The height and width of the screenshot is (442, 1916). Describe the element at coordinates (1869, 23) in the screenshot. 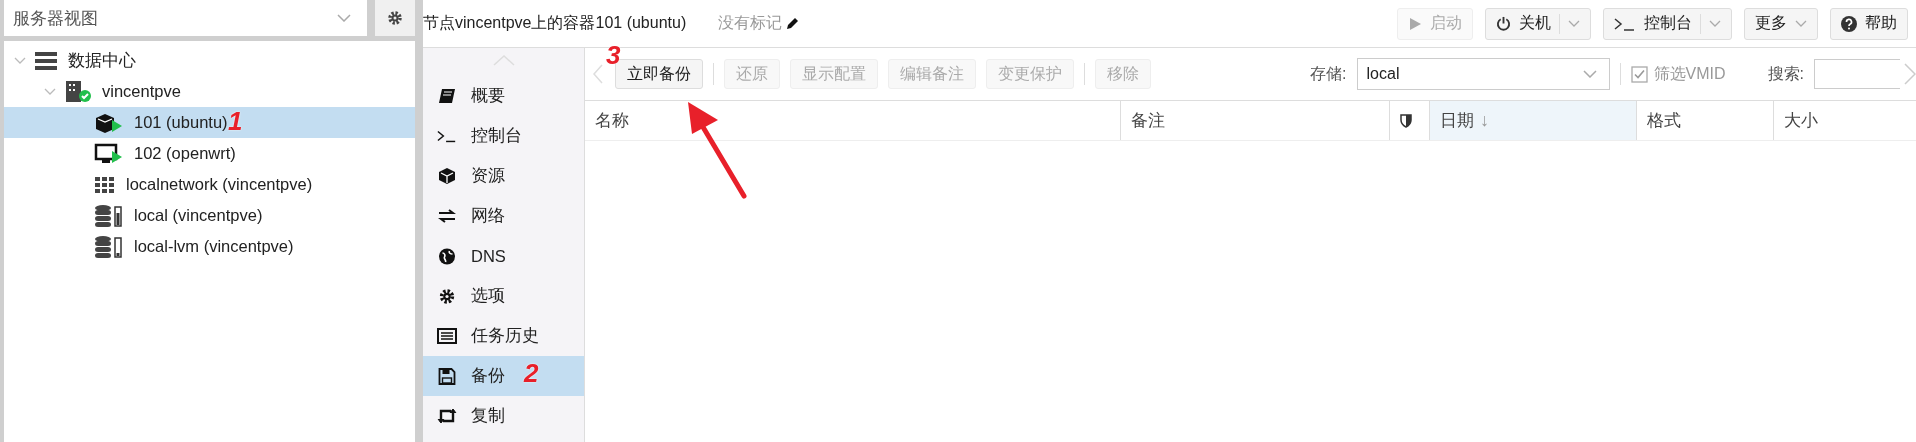

I see `toolbar-button: 帮助` at that location.